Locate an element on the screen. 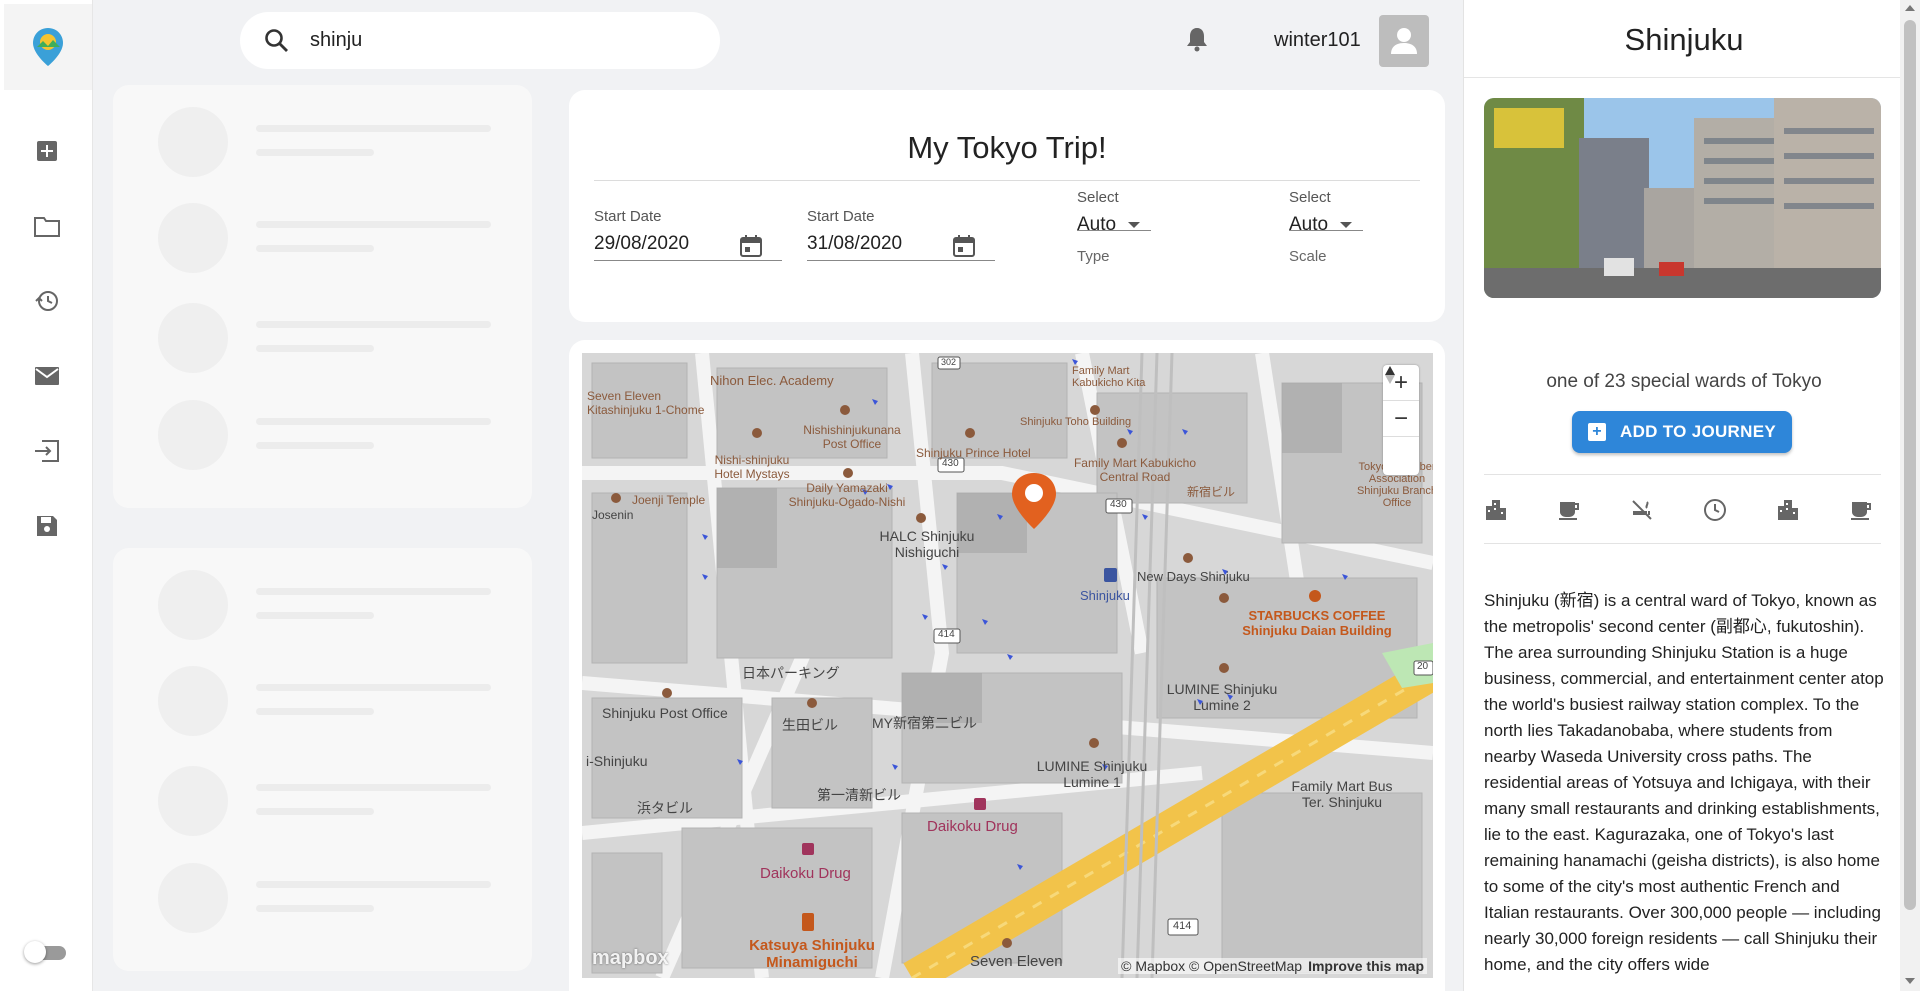 The height and width of the screenshot is (991, 1920). compass-button is located at coordinates (1401, 419).